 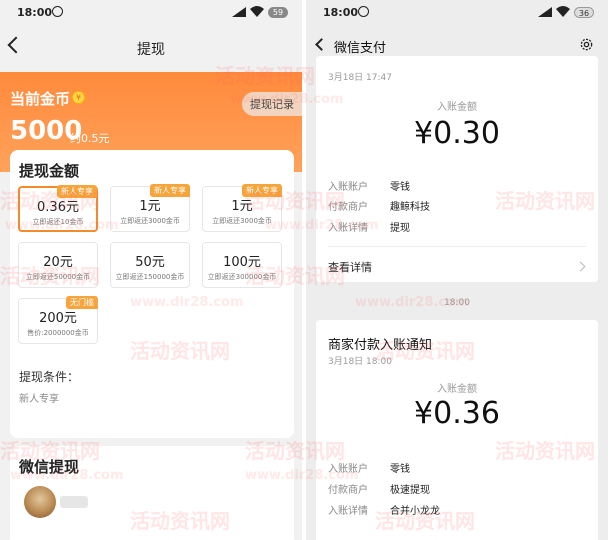 I want to click on view-details-link: 查看详情, so click(x=350, y=267).